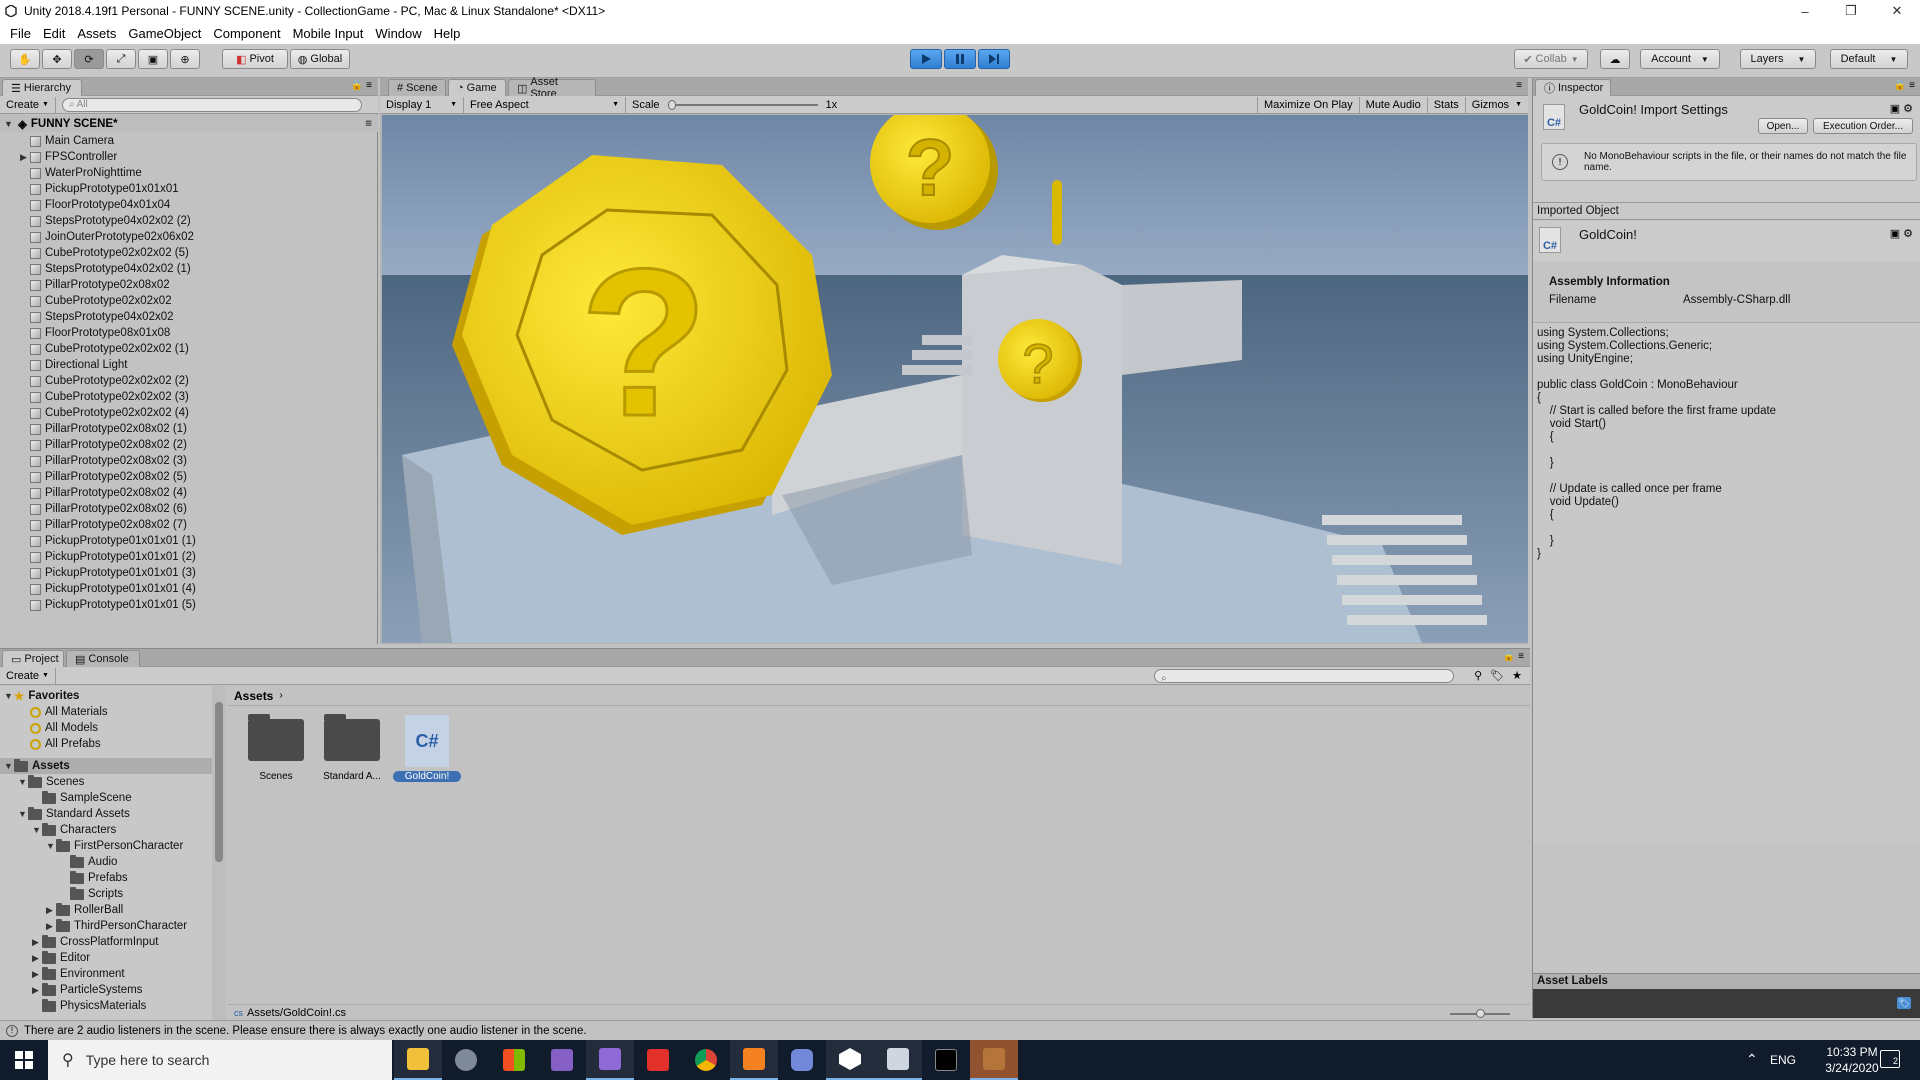  I want to click on create-dropdown: Create ▼, so click(28, 104).